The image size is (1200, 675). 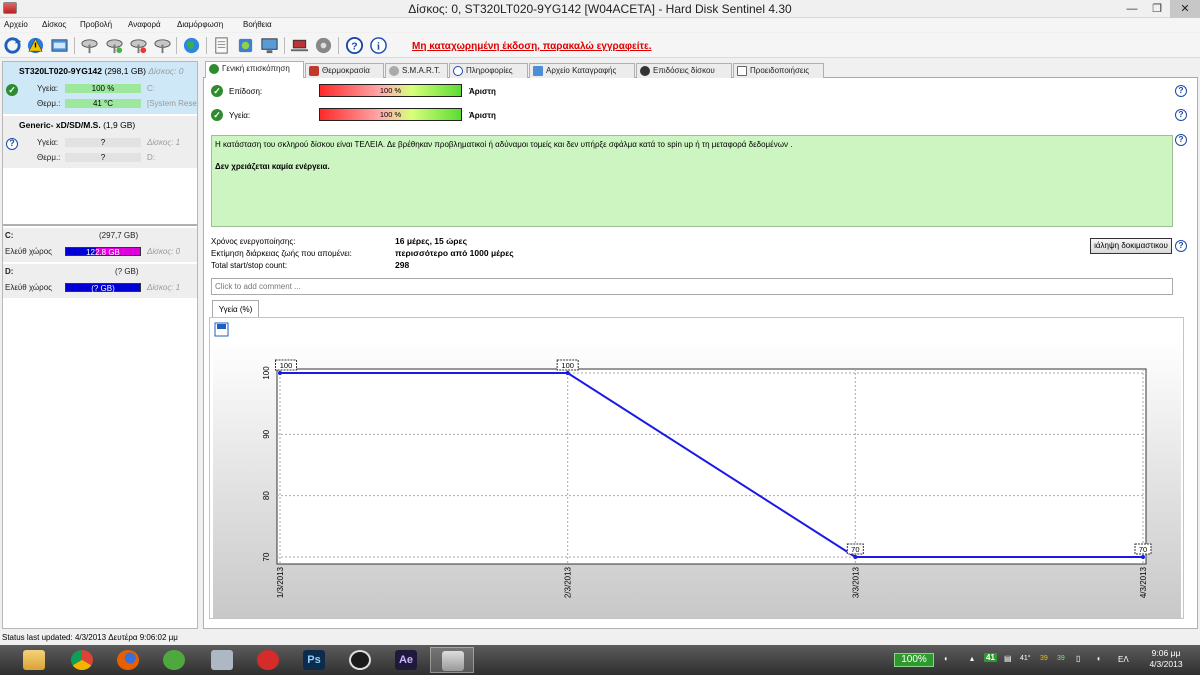 What do you see at coordinates (16, 24) in the screenshot?
I see `menu-file: Αρχείο` at bounding box center [16, 24].